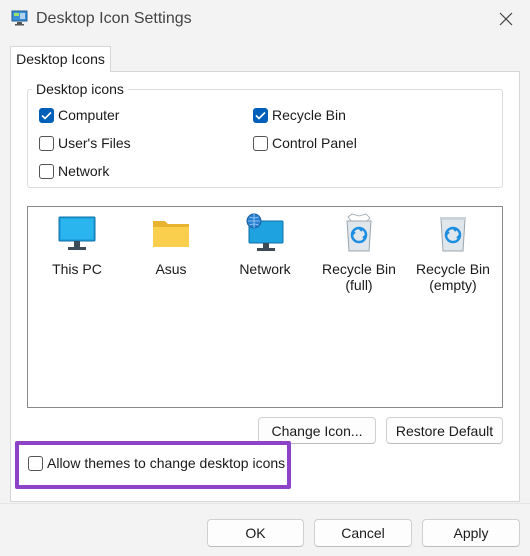  What do you see at coordinates (171, 269) in the screenshot?
I see `icon-label: Asus` at bounding box center [171, 269].